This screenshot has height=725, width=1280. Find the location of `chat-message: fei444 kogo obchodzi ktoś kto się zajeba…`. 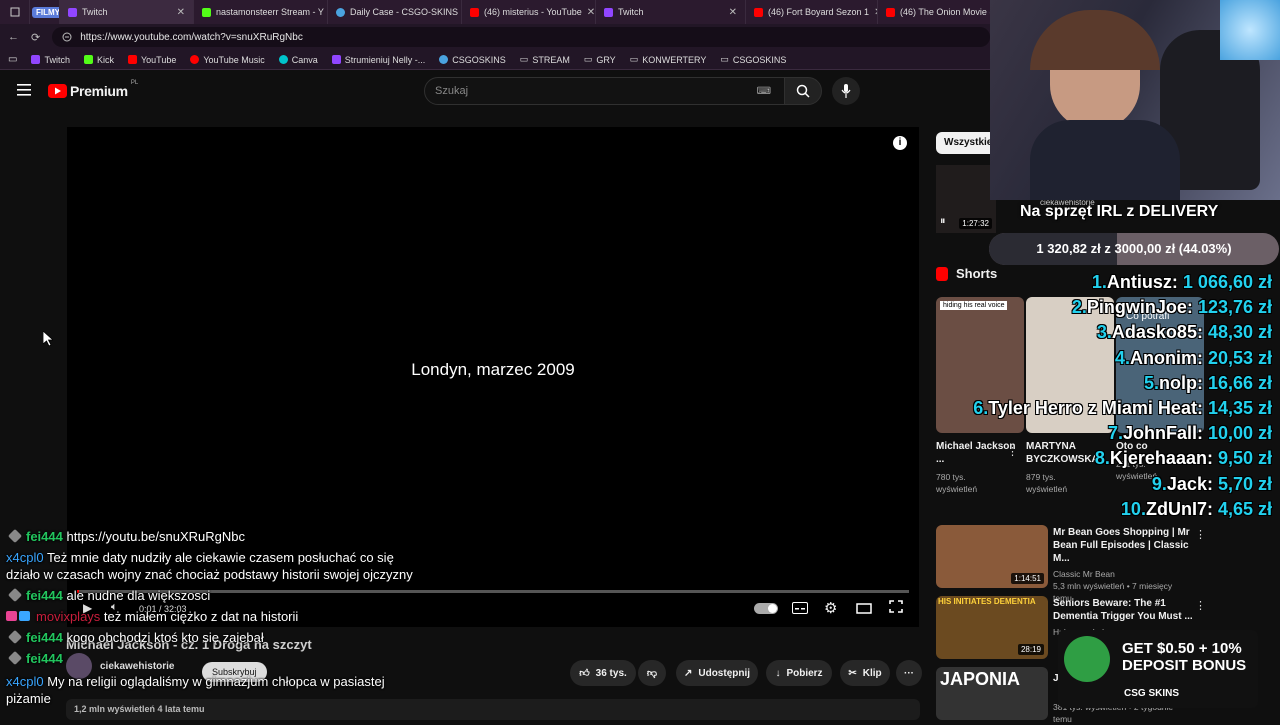

chat-message: fei444 kogo obchodzi ktoś kto się zajeba… is located at coordinates (241, 637).